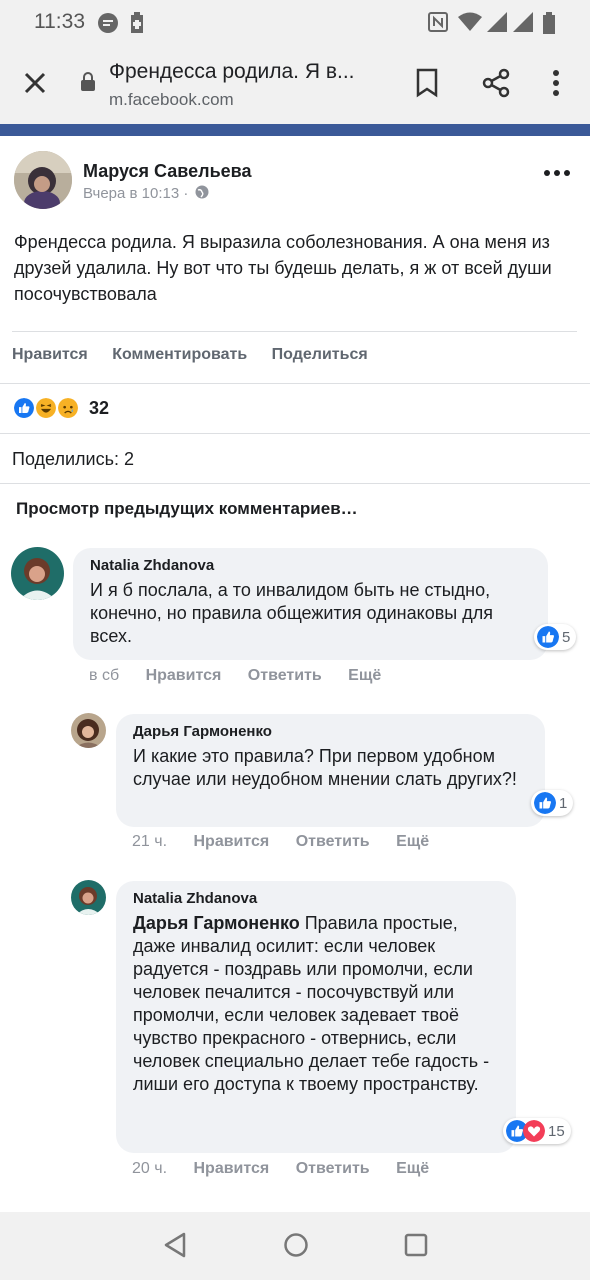  I want to click on signal-icon, so click(497, 22).